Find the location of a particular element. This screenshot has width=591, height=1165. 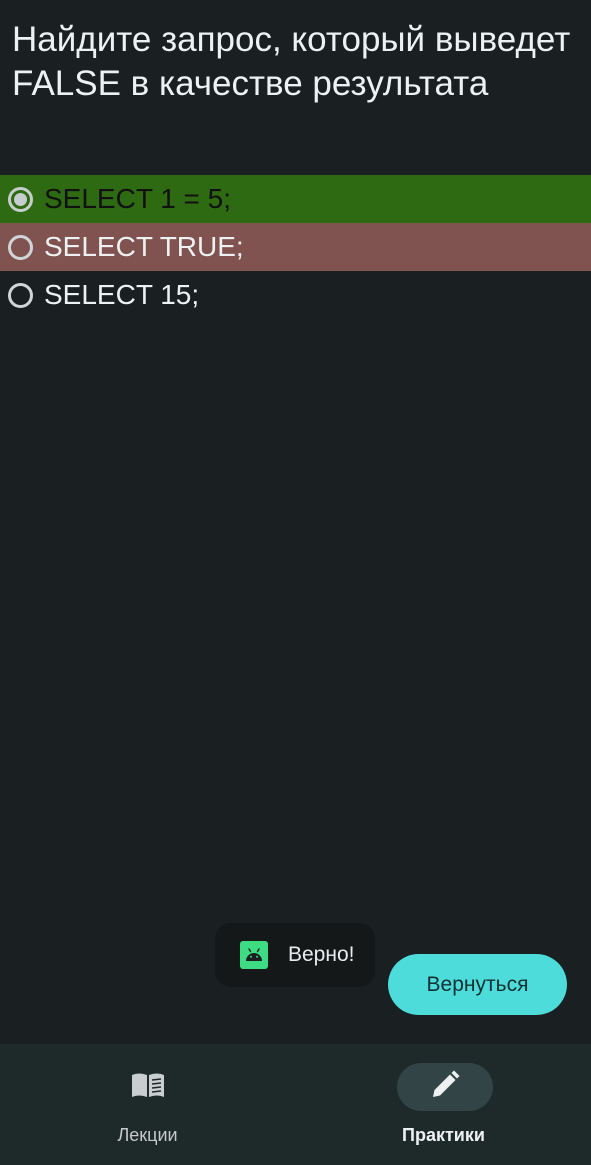

toast-message: Верно! is located at coordinates (295, 955).